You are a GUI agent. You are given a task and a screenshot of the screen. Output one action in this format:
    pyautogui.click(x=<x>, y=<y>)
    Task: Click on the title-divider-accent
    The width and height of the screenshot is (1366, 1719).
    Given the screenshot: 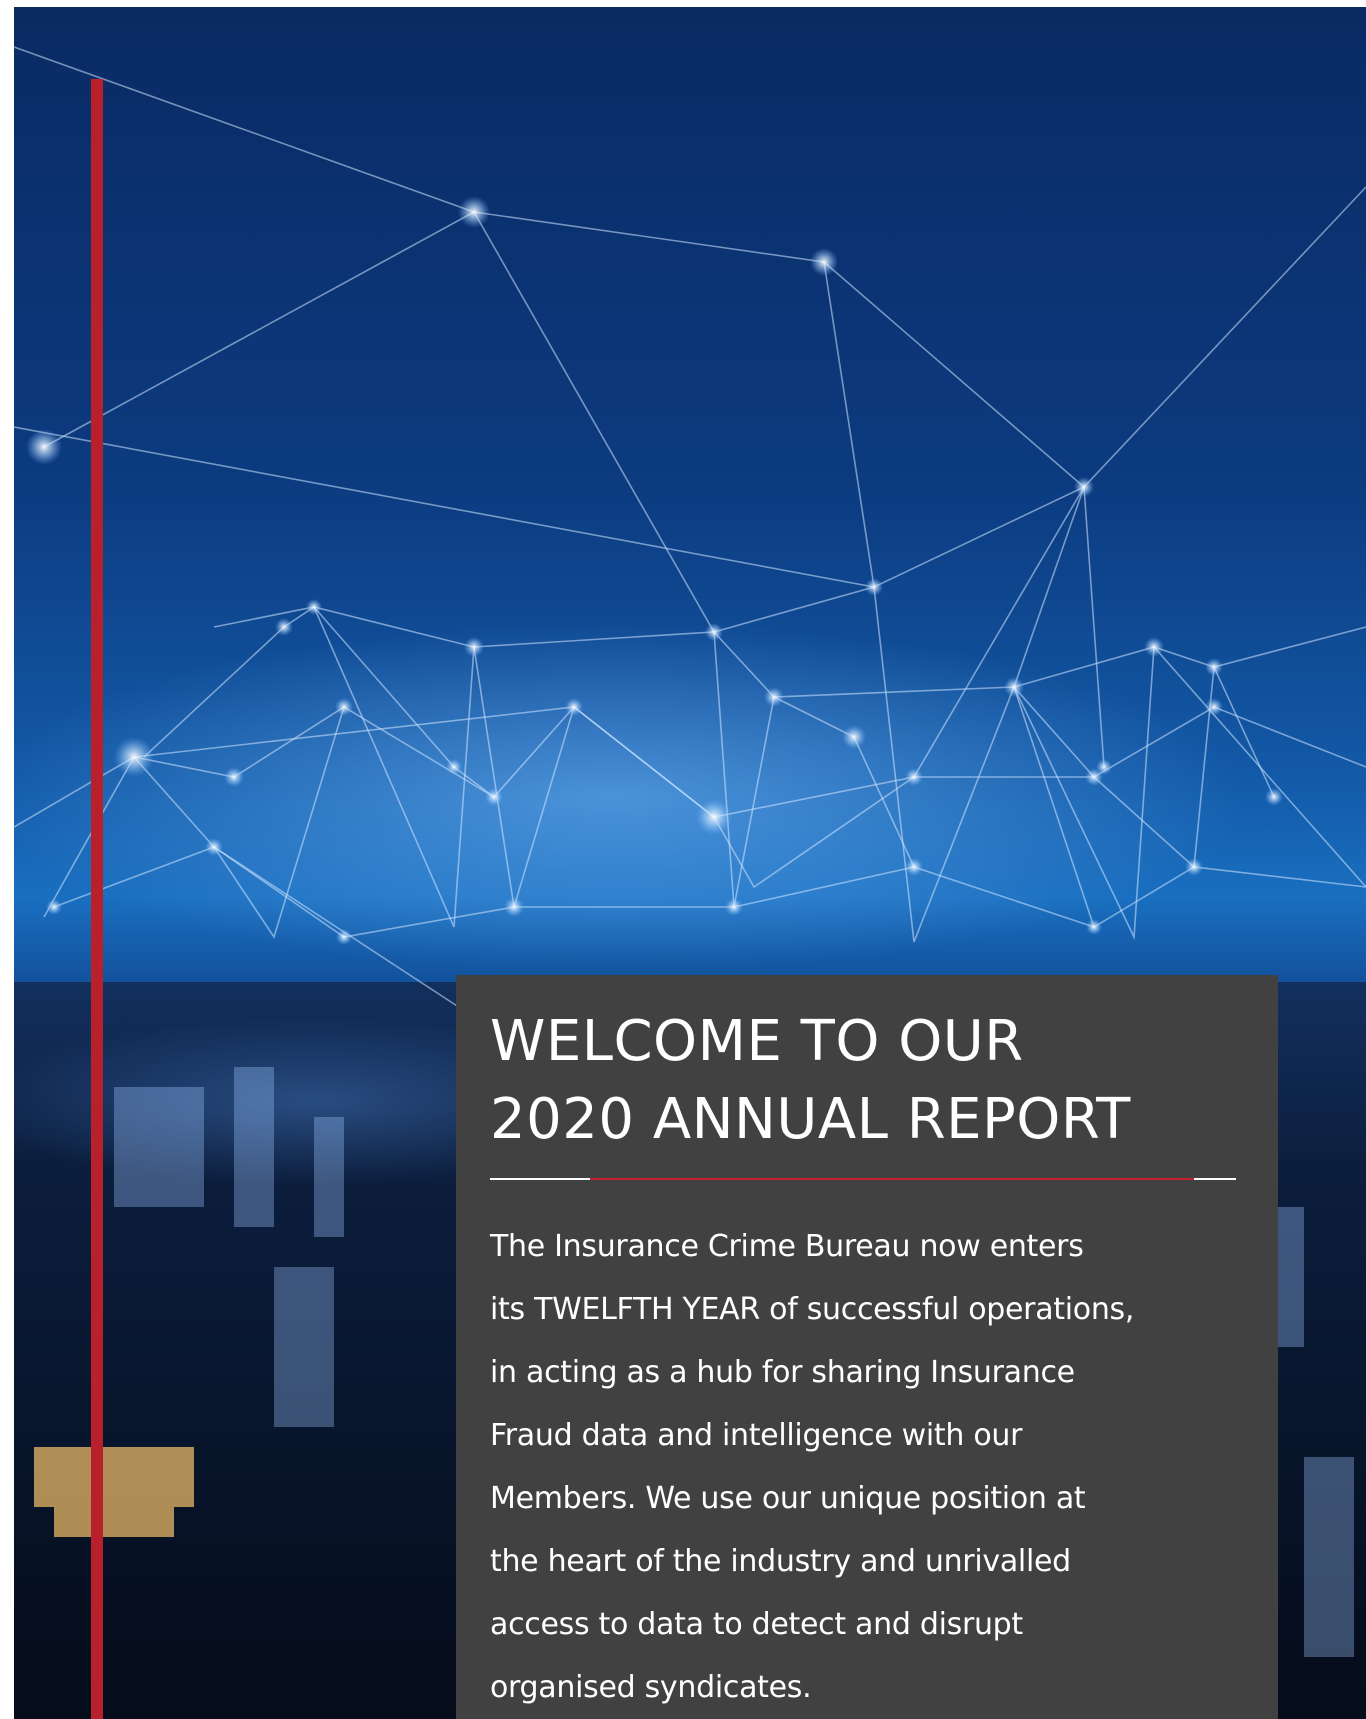 What is the action you would take?
    pyautogui.click(x=892, y=1179)
    